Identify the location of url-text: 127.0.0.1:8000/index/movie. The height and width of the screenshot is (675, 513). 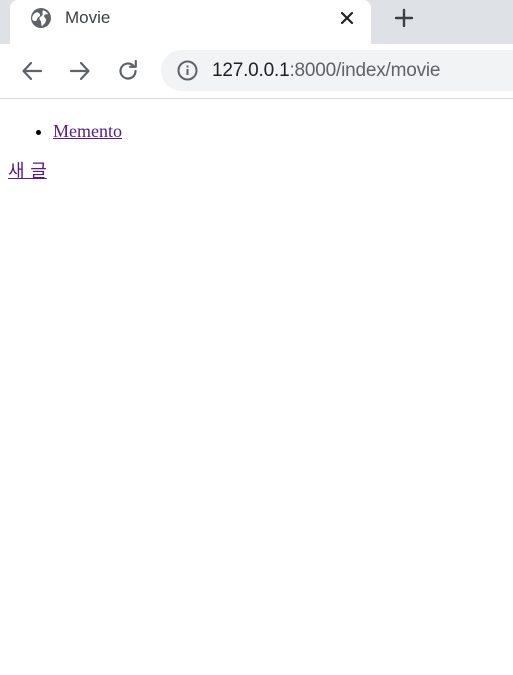
(326, 71).